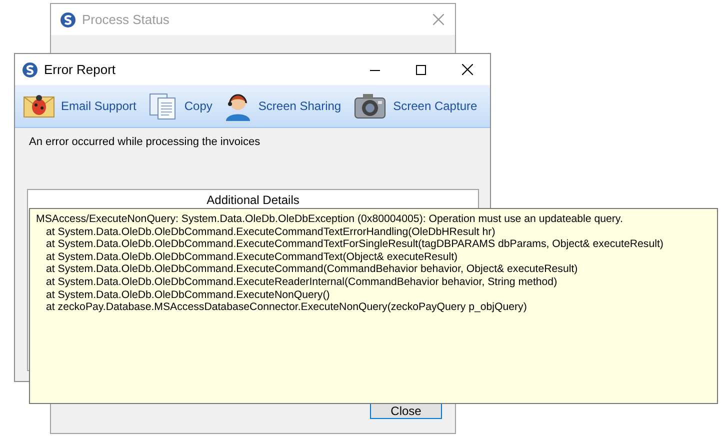 The image size is (727, 439). What do you see at coordinates (39, 106) in the screenshot?
I see `envelope-bug-icon` at bounding box center [39, 106].